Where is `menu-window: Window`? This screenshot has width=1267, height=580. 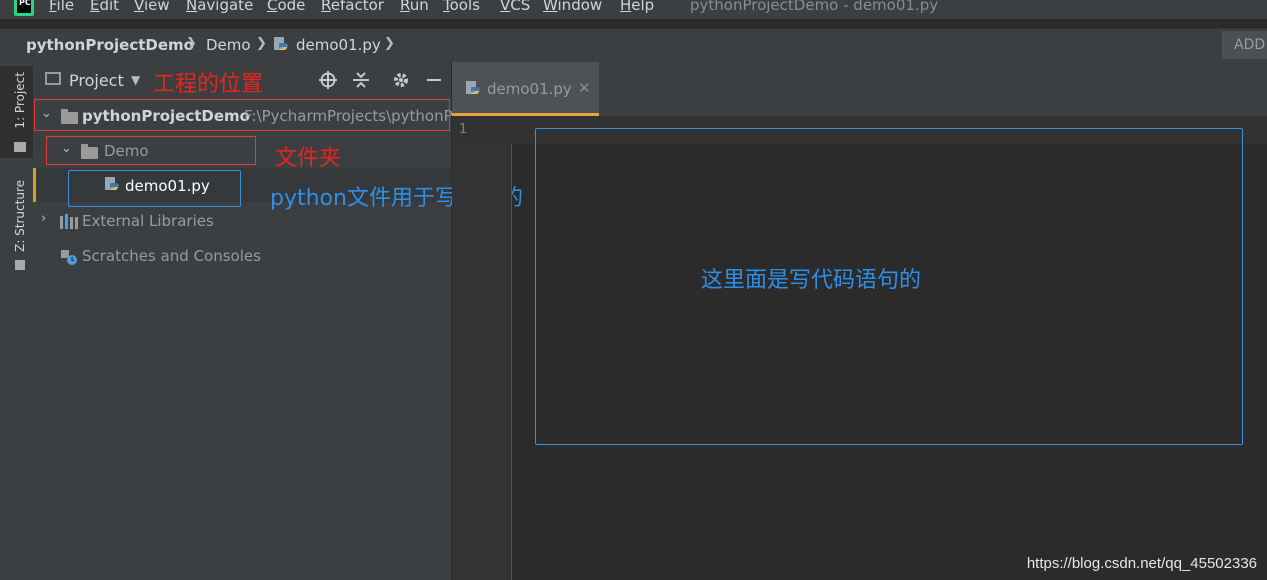
menu-window: Window is located at coordinates (572, 7).